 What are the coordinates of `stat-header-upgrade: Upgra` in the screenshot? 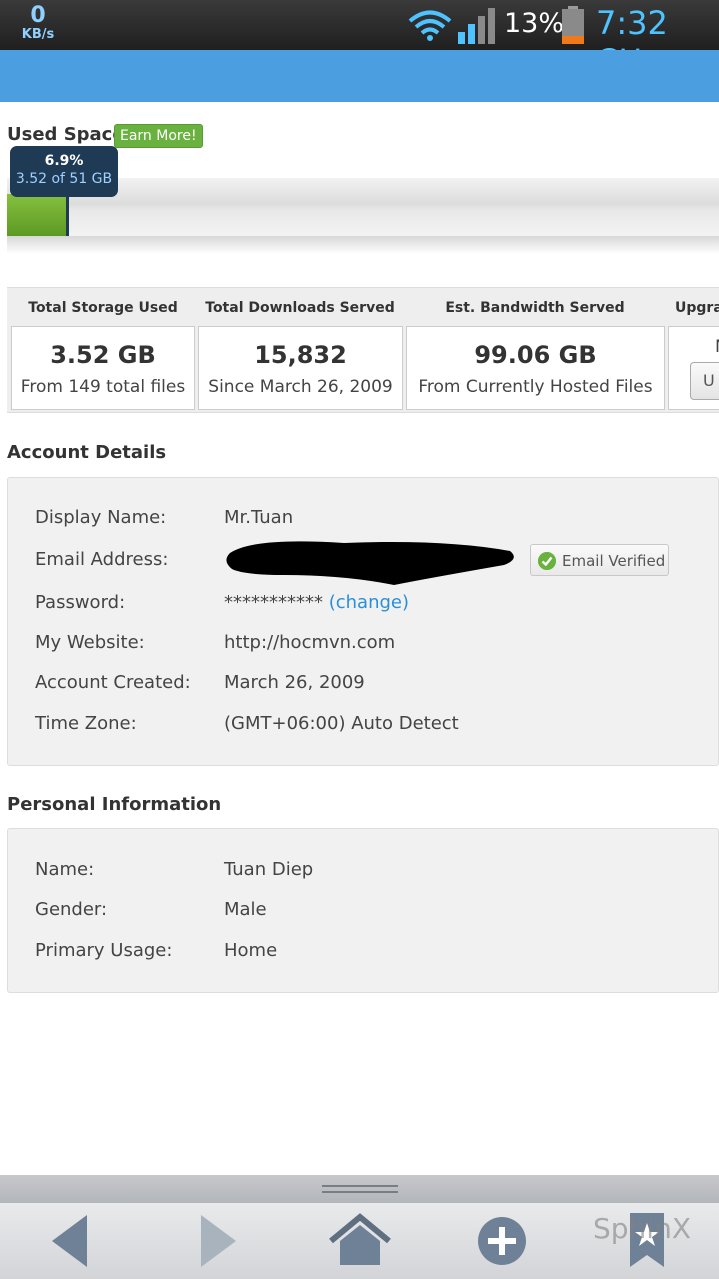 It's located at (697, 308).